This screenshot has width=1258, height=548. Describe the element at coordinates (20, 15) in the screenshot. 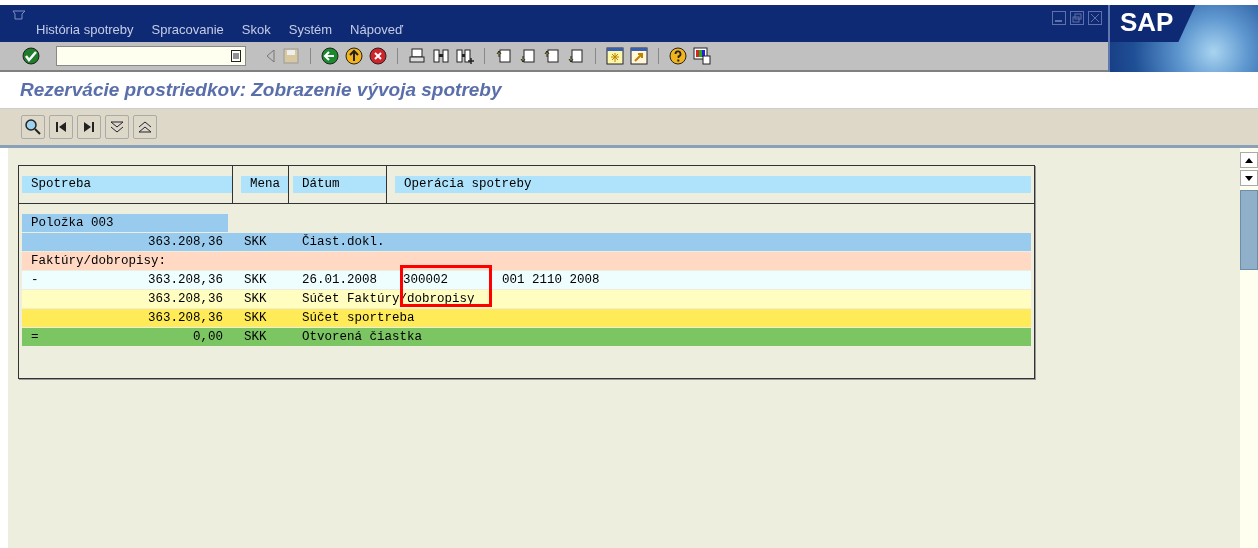

I see `system-menu-icon` at that location.